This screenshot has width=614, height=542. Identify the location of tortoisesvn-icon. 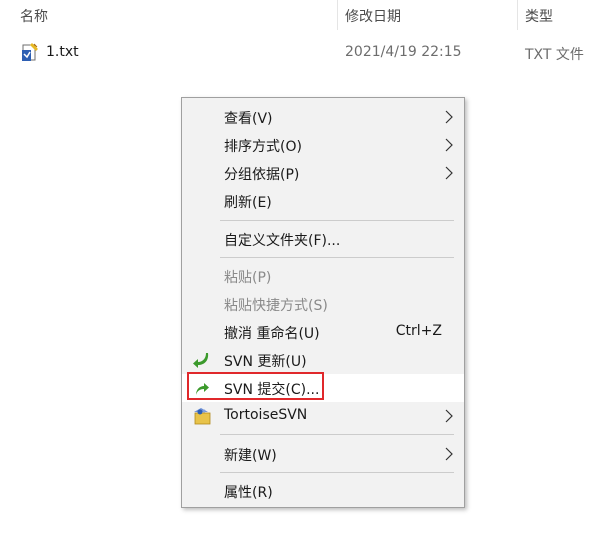
(202, 416).